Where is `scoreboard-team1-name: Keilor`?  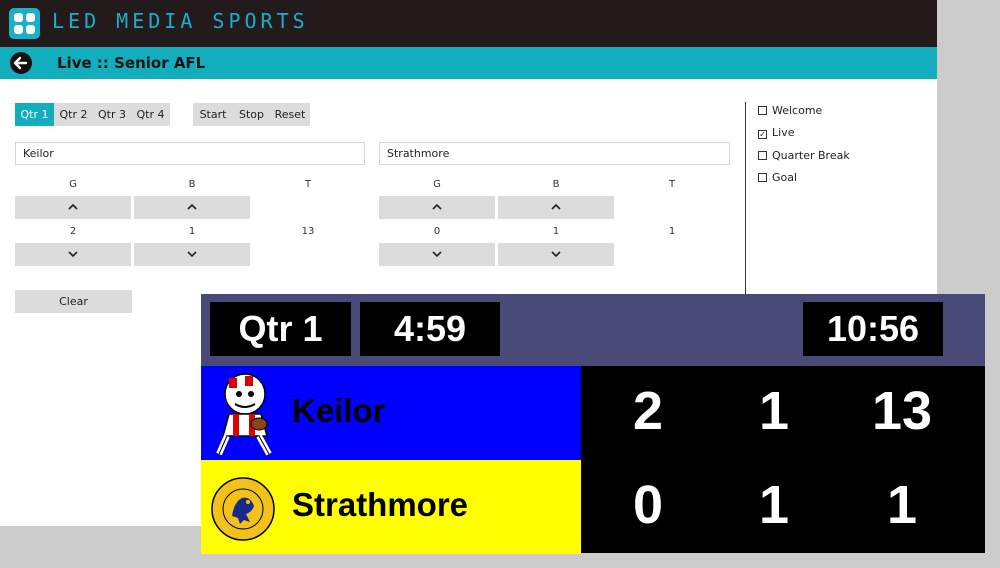 scoreboard-team1-name: Keilor is located at coordinates (339, 410).